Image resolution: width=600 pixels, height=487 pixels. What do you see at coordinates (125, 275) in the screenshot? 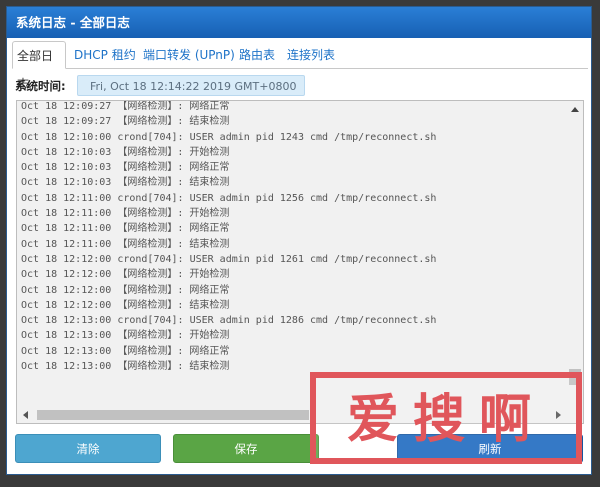
I see `log-line: Oct 18 12:12:00 【网络检测】: 开始检测` at bounding box center [125, 275].